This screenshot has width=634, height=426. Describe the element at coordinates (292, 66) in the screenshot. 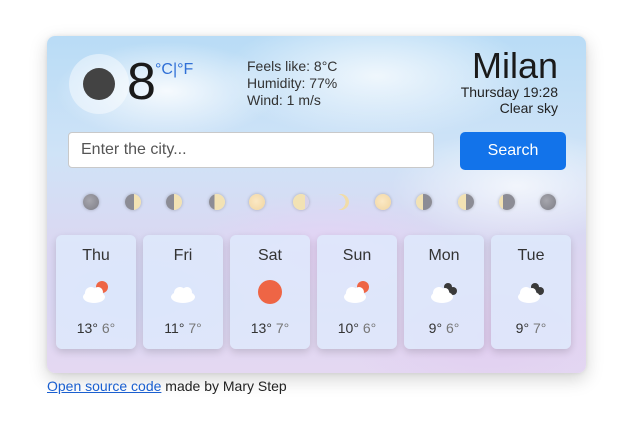

I see `feels-like: Feels like: 8°C` at that location.